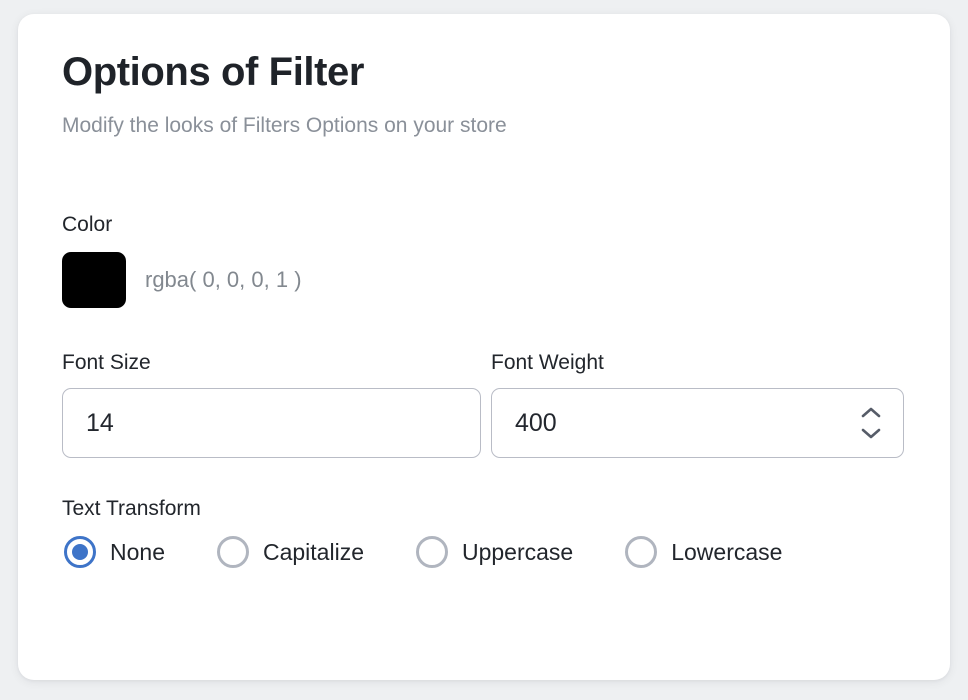  I want to click on font-weight-input: 400, so click(697, 423).